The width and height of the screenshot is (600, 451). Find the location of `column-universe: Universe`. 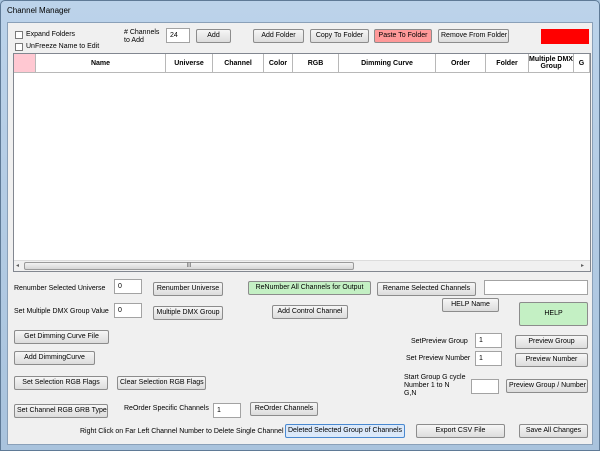

column-universe: Universe is located at coordinates (189, 63).